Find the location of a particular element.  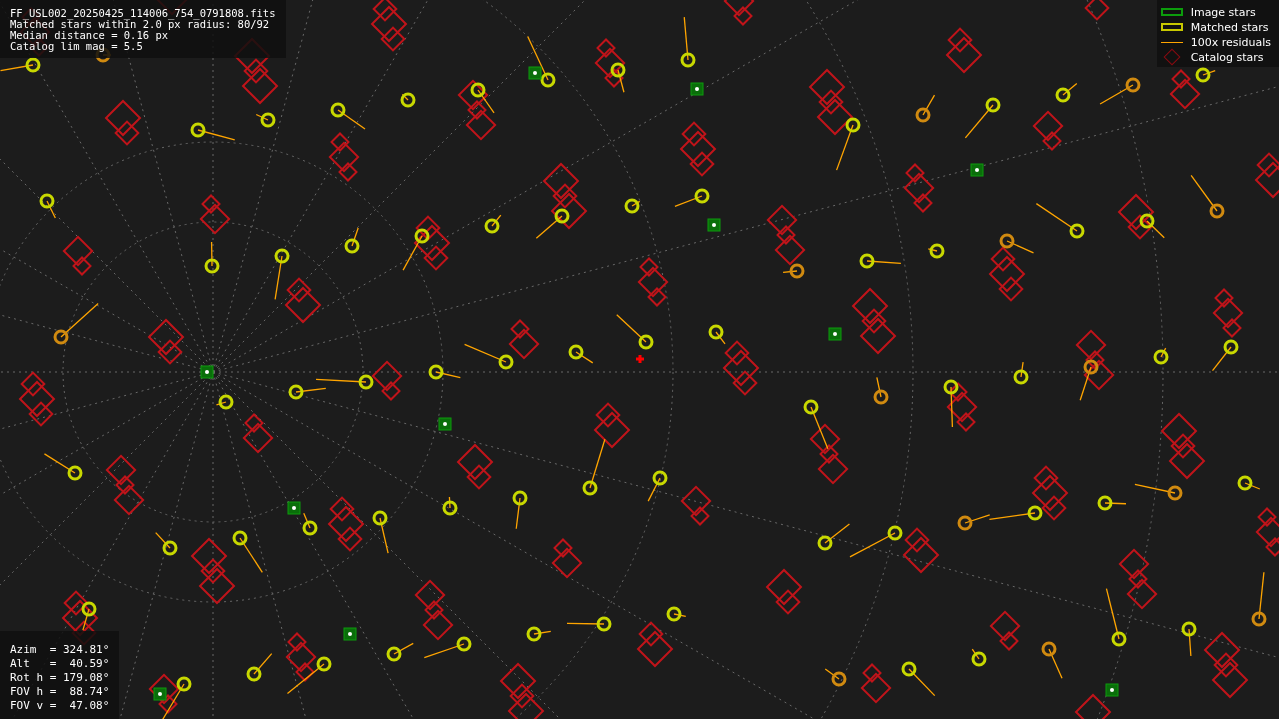

legend-label: 100x residuals is located at coordinates (1230, 42).